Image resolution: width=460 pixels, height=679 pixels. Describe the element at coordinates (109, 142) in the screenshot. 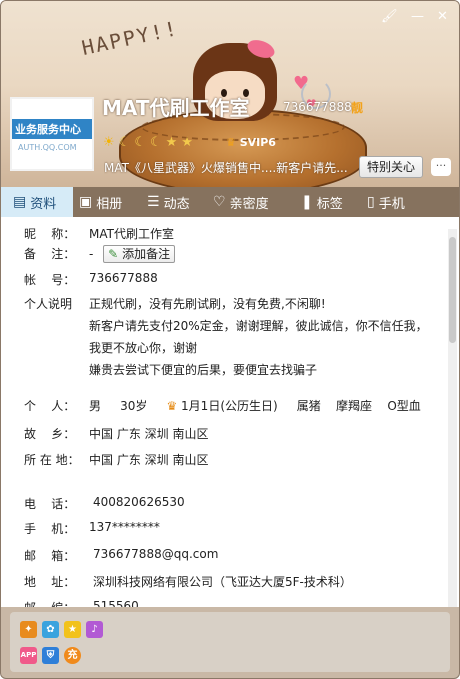

I see `sun-icon: ☀` at that location.